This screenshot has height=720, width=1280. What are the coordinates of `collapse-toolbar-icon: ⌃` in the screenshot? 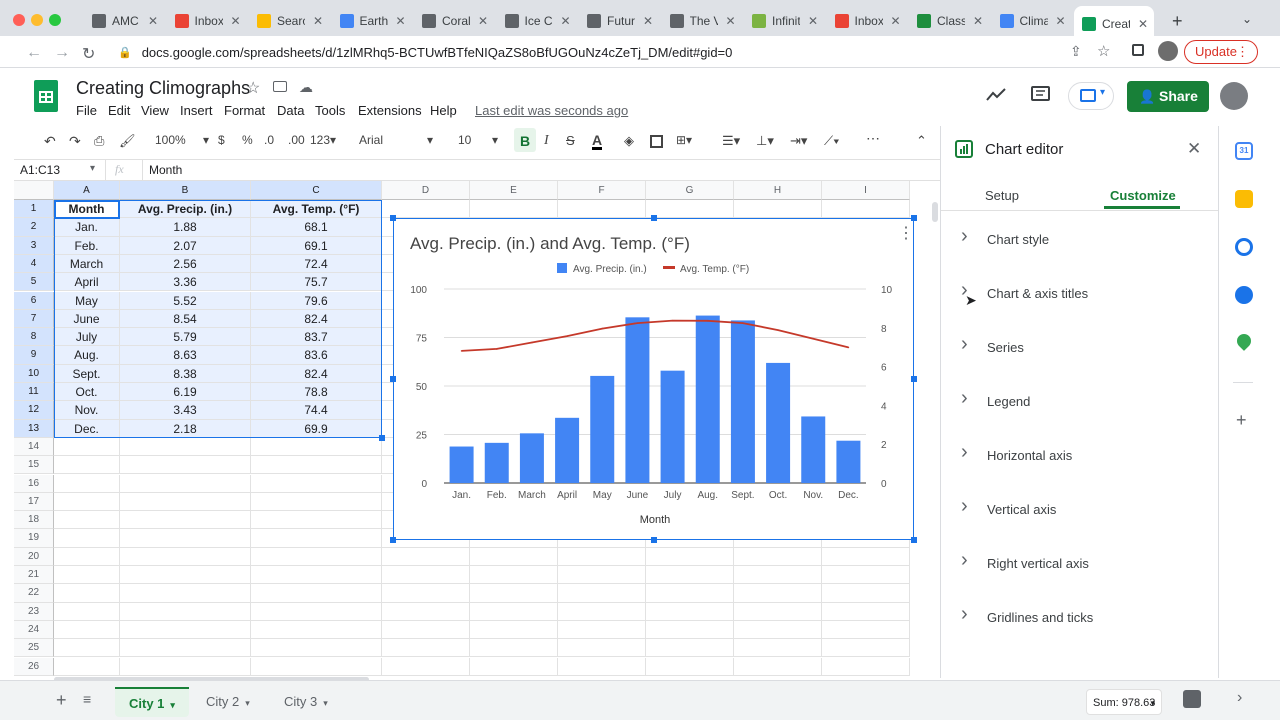 It's located at (921, 141).